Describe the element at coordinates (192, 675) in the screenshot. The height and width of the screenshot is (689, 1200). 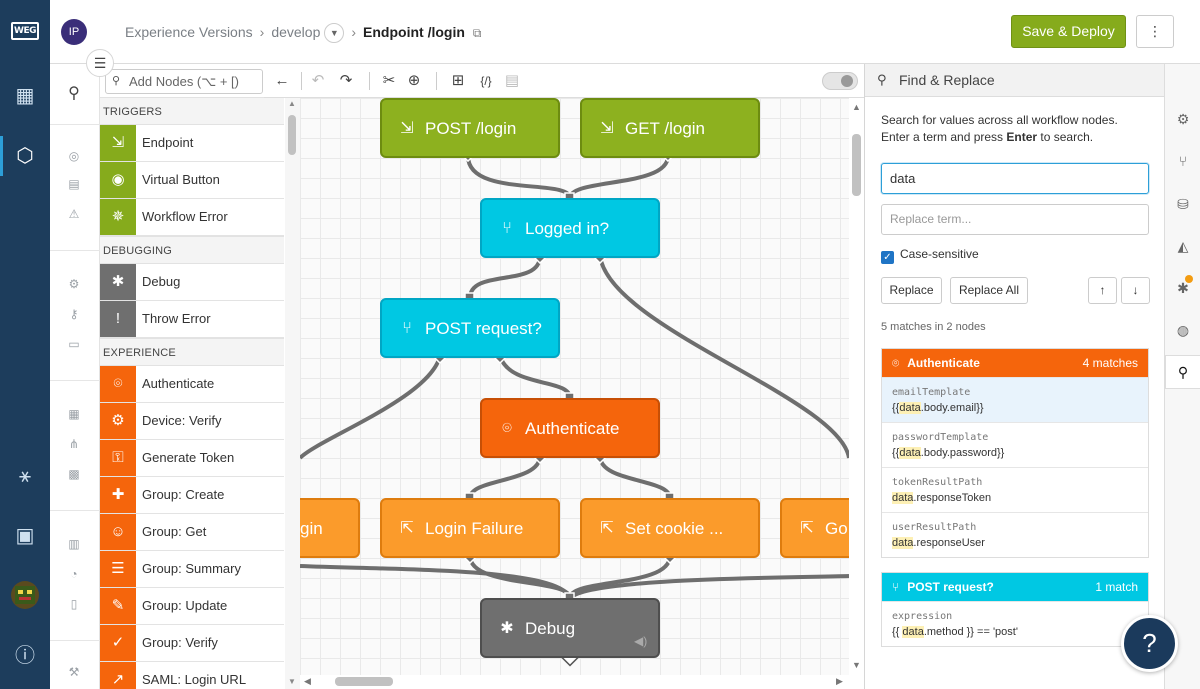
I see `palette-item: ↗ SAML: Login URL` at that location.